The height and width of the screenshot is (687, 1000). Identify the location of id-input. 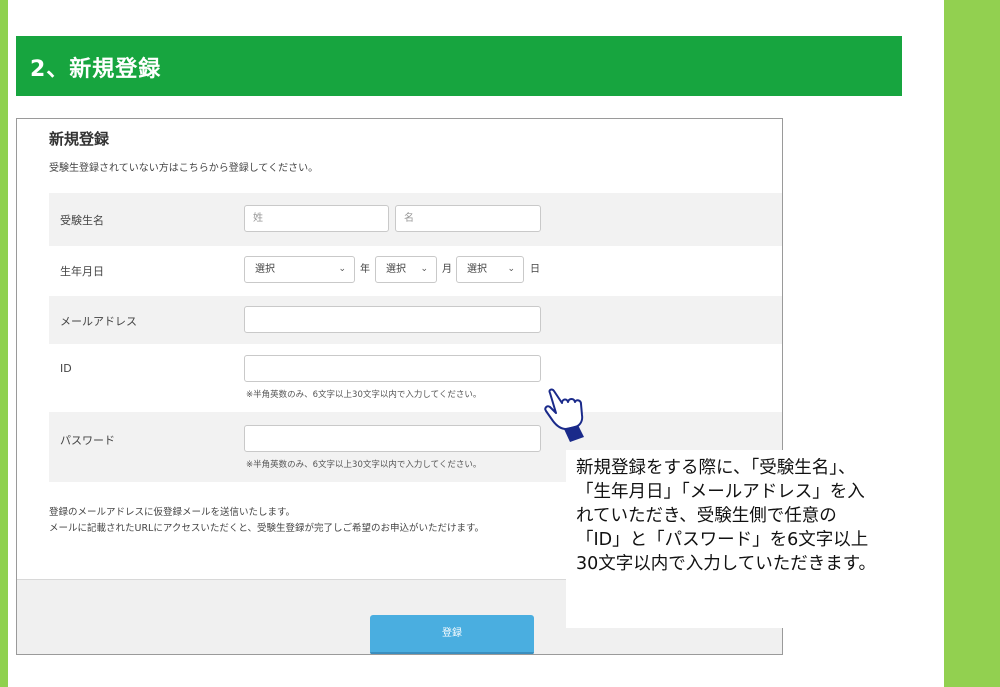
(392, 368).